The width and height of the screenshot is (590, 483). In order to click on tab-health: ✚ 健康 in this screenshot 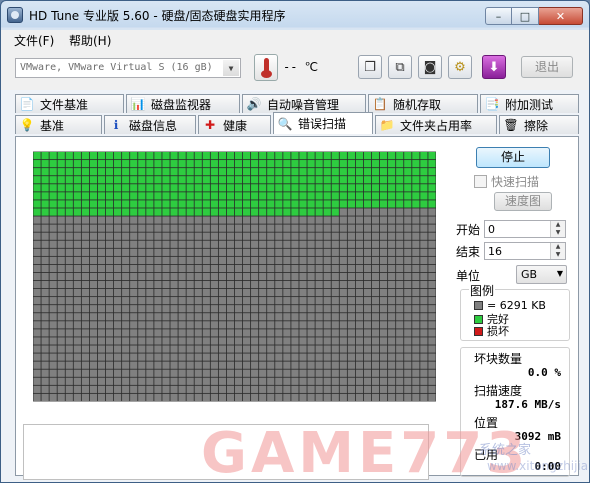, I will do `click(234, 124)`.